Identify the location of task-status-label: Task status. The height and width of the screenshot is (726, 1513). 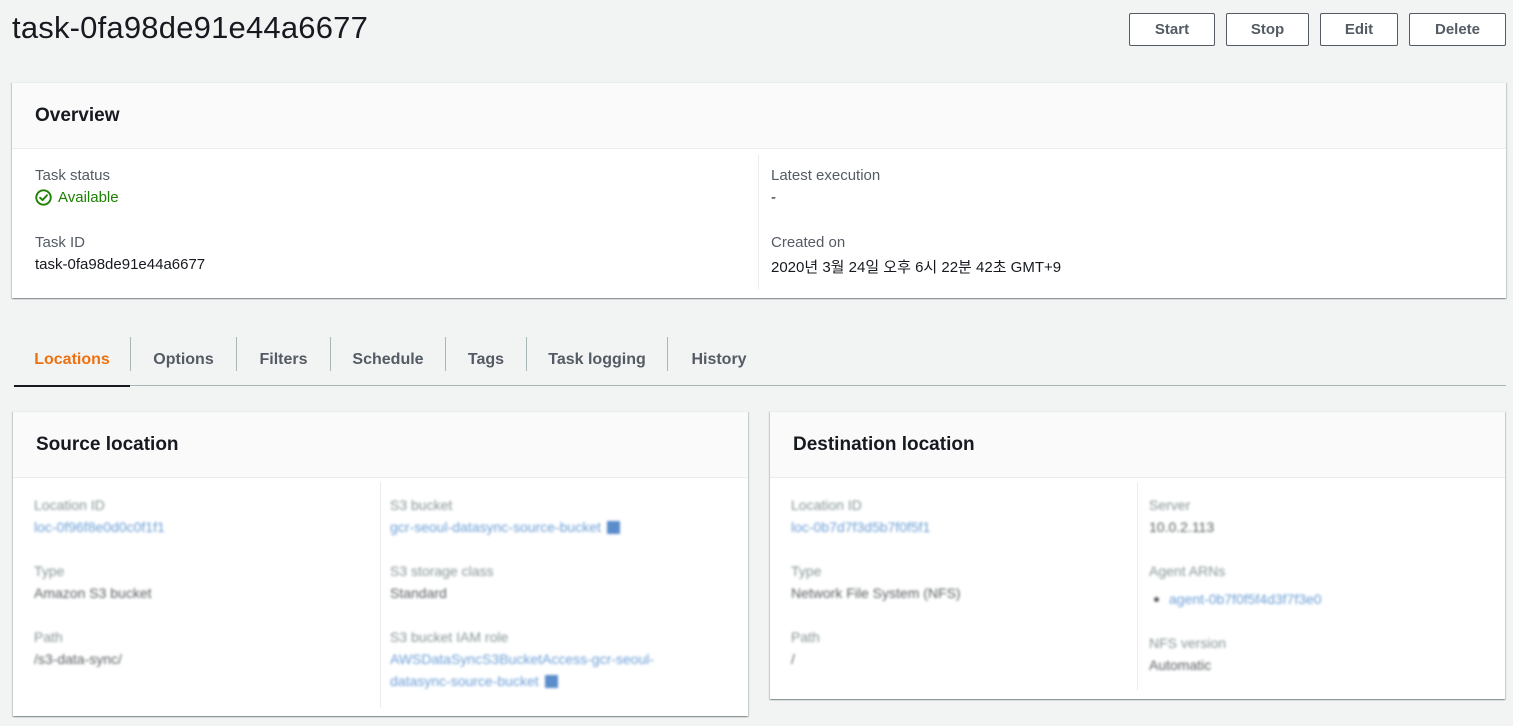
(73, 175).